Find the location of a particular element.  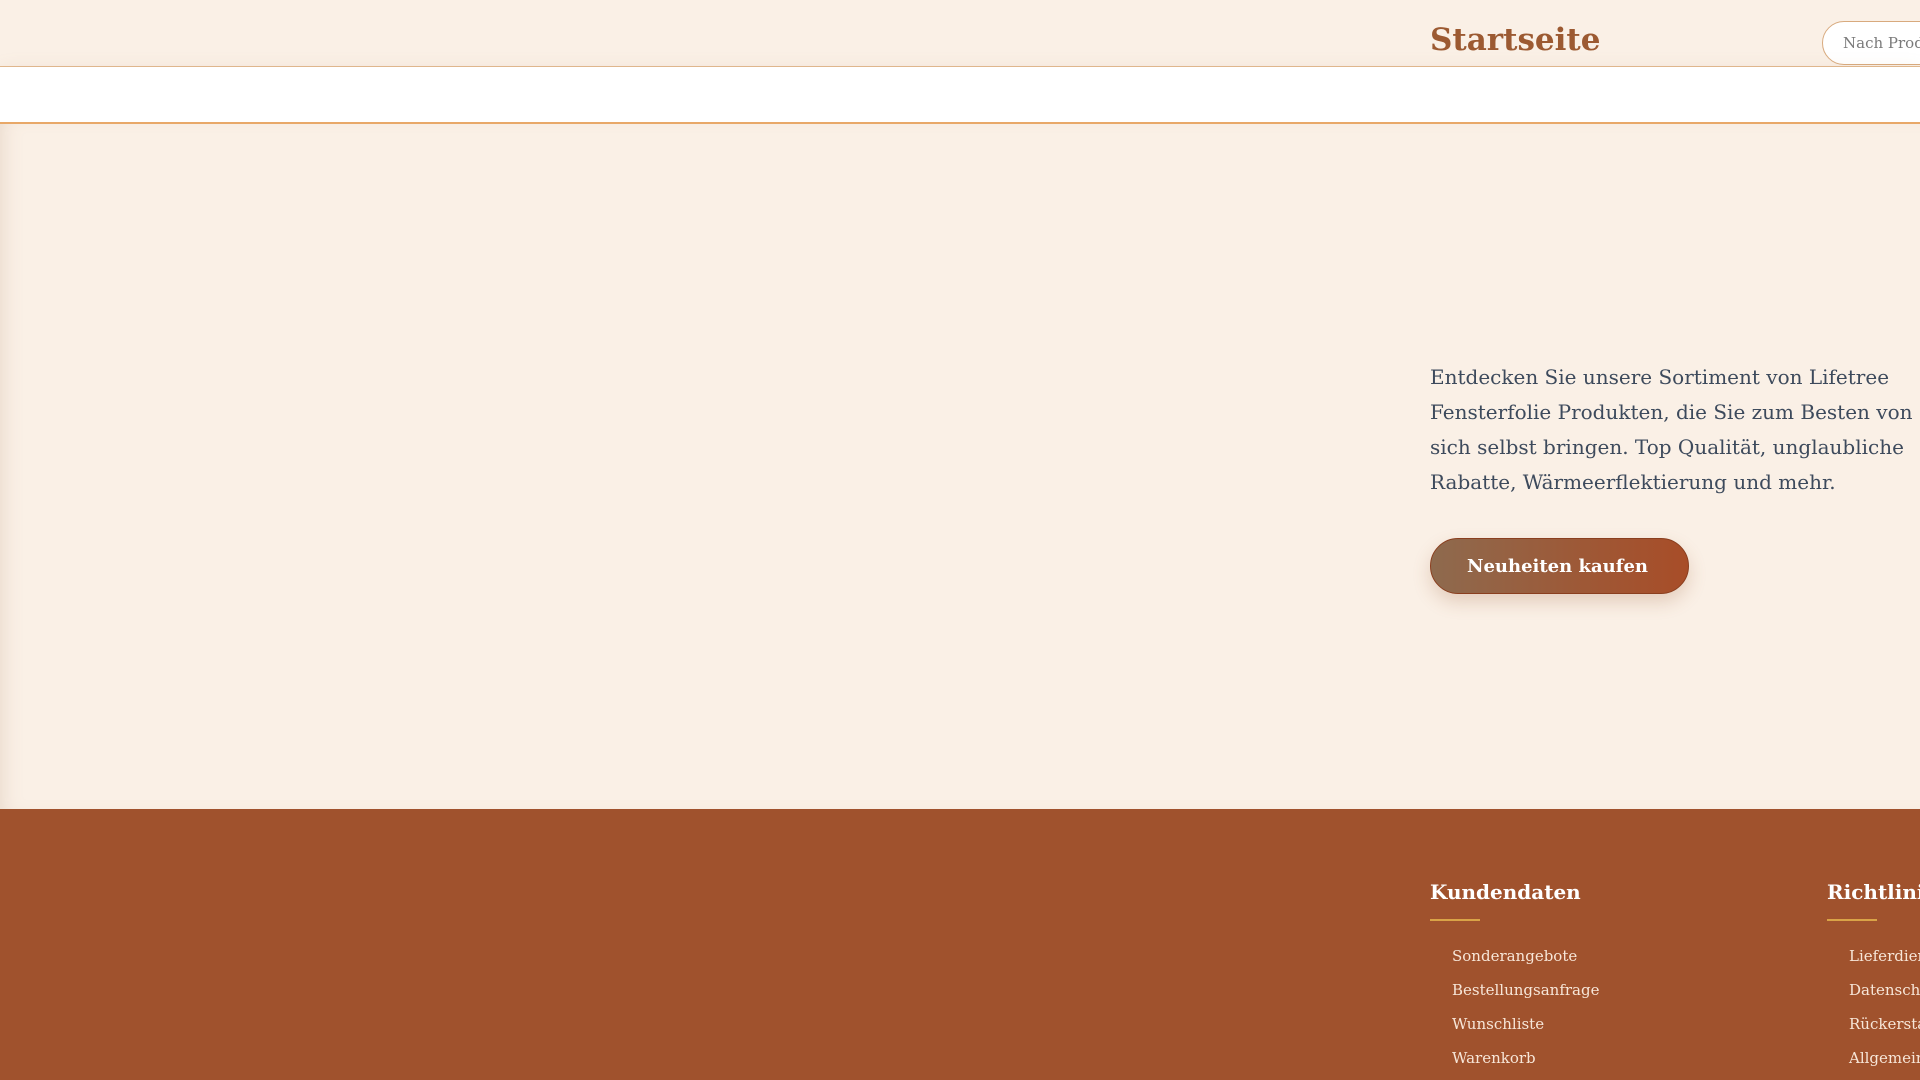

top-header: Startseite is located at coordinates (960, 33).